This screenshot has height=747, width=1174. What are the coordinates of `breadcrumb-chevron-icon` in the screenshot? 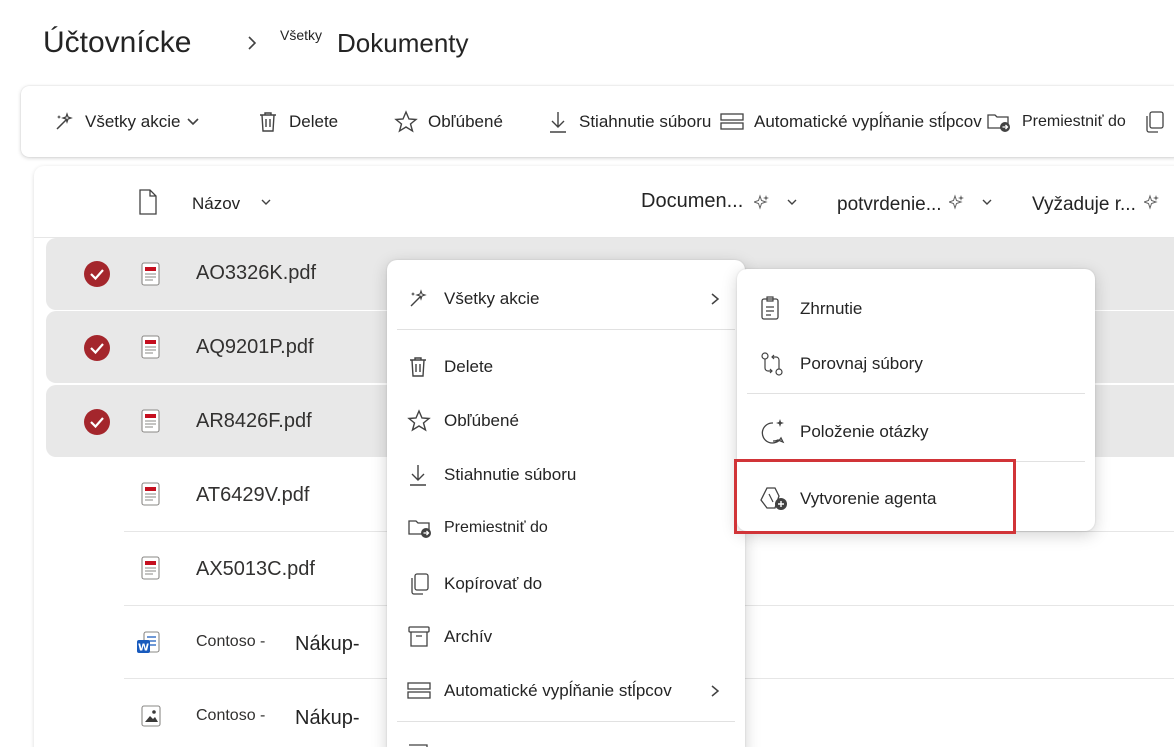 It's located at (252, 43).